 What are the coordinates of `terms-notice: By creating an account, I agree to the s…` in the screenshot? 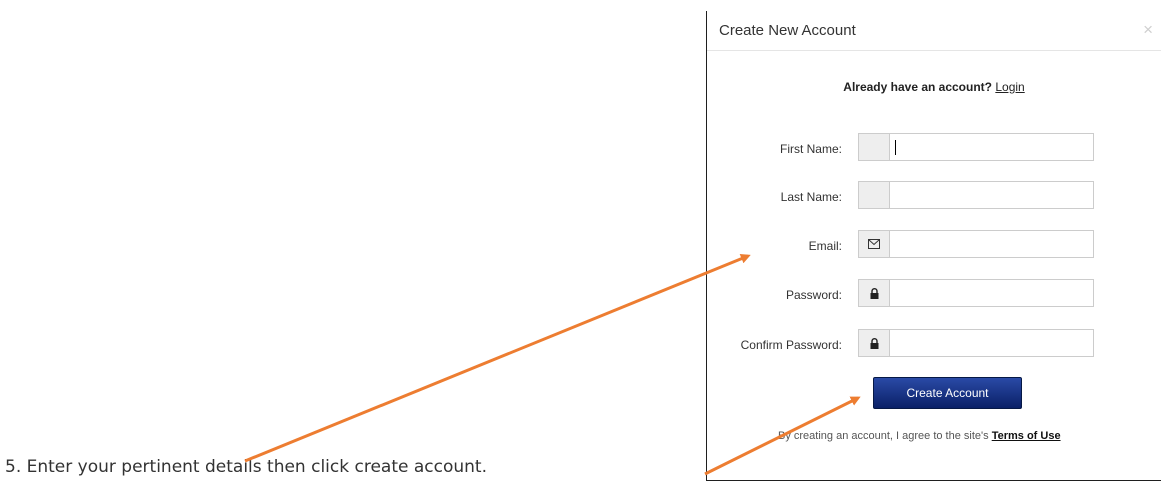 It's located at (919, 436).